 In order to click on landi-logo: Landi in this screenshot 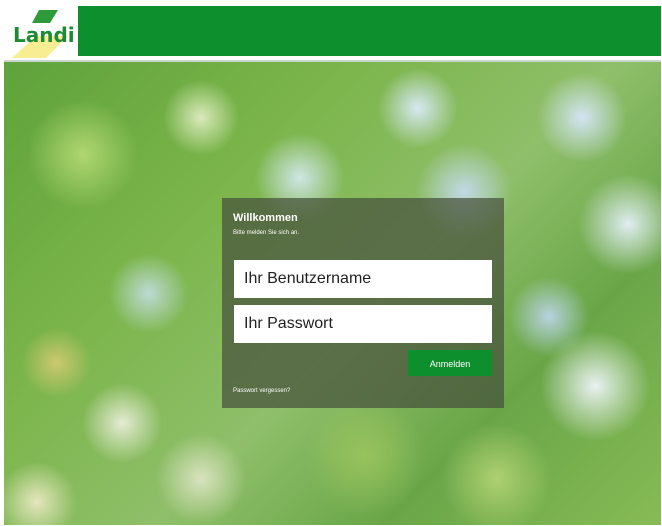, I will do `click(40, 33)`.